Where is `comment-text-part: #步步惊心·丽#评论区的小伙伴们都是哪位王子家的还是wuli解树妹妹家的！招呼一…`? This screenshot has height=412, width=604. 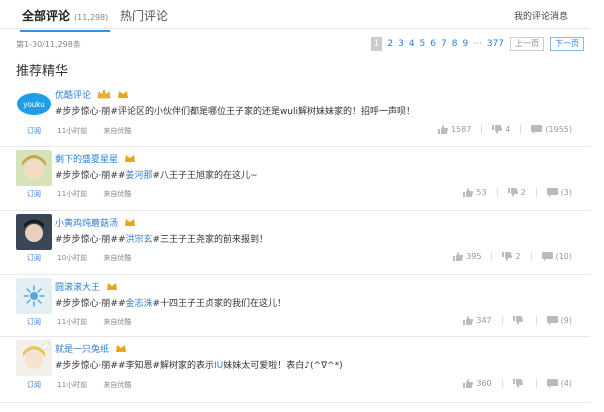
comment-text-part: #步步惊心·丽#评论区的小伙伴们都是哪位王子家的还是wuli解树妹妹家的！招呼一… is located at coordinates (235, 112).